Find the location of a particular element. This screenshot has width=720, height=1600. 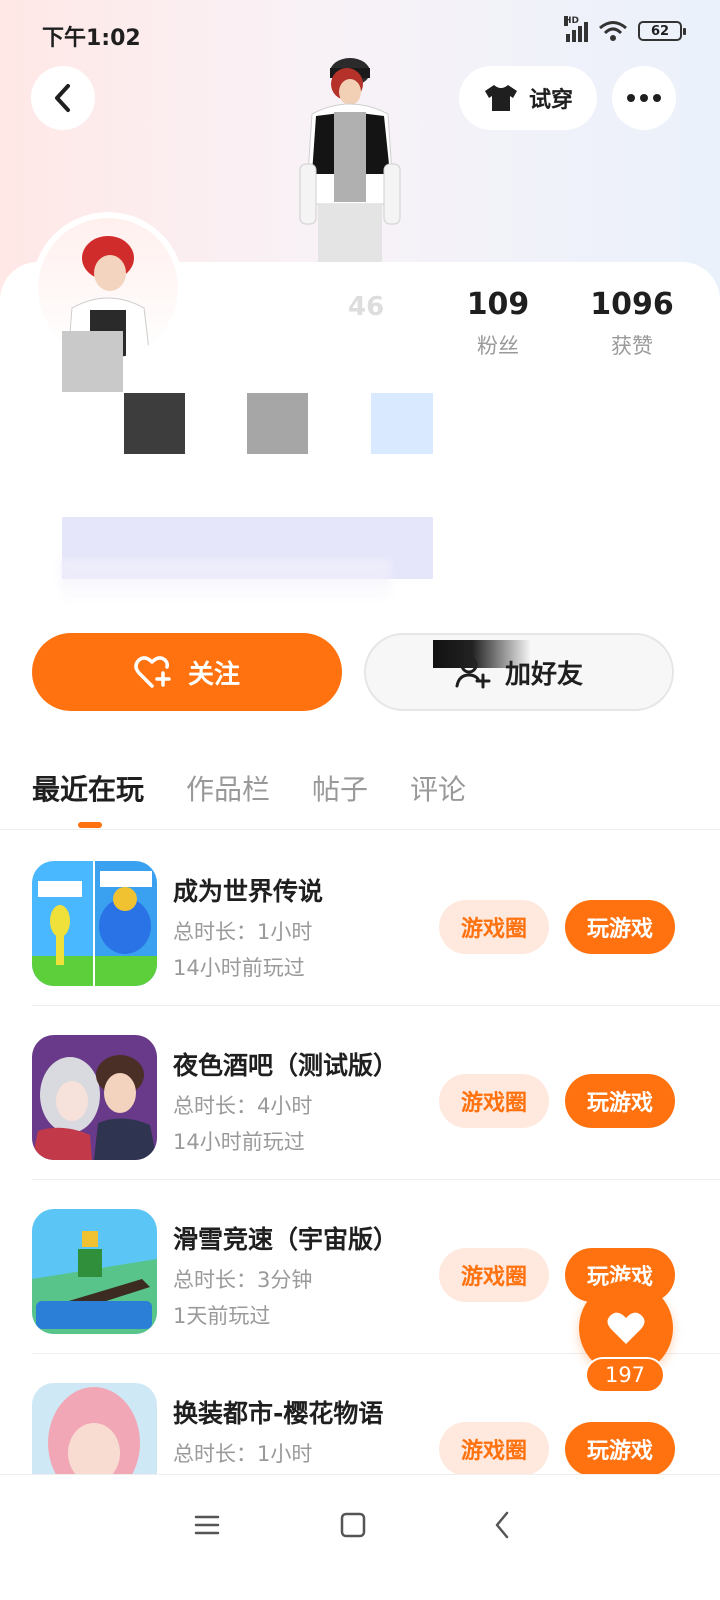

status-icons: HD 62 is located at coordinates (625, 29).